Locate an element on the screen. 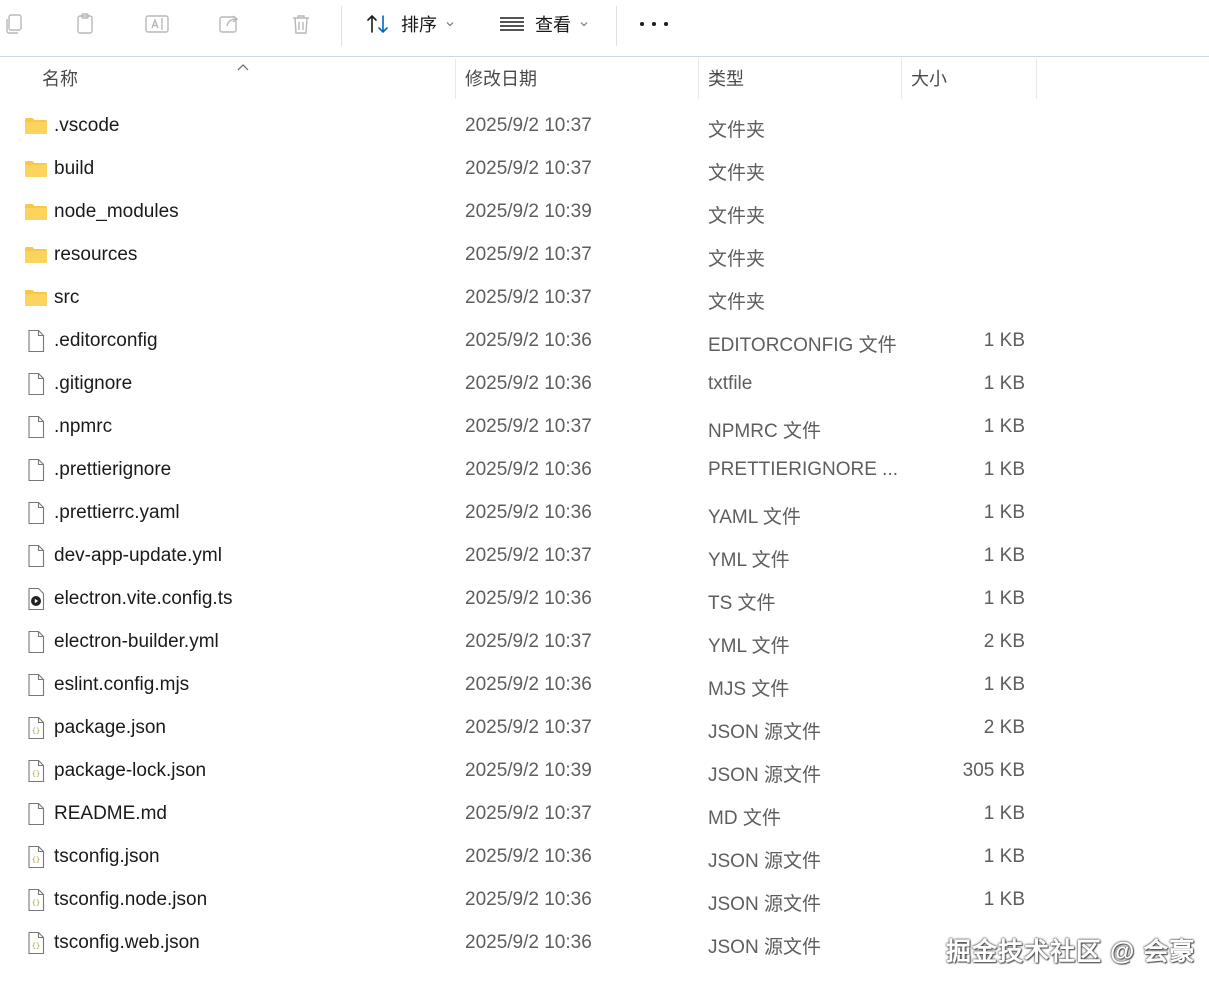 Image resolution: width=1209 pixels, height=989 pixels. share-icon is located at coordinates (229, 24).